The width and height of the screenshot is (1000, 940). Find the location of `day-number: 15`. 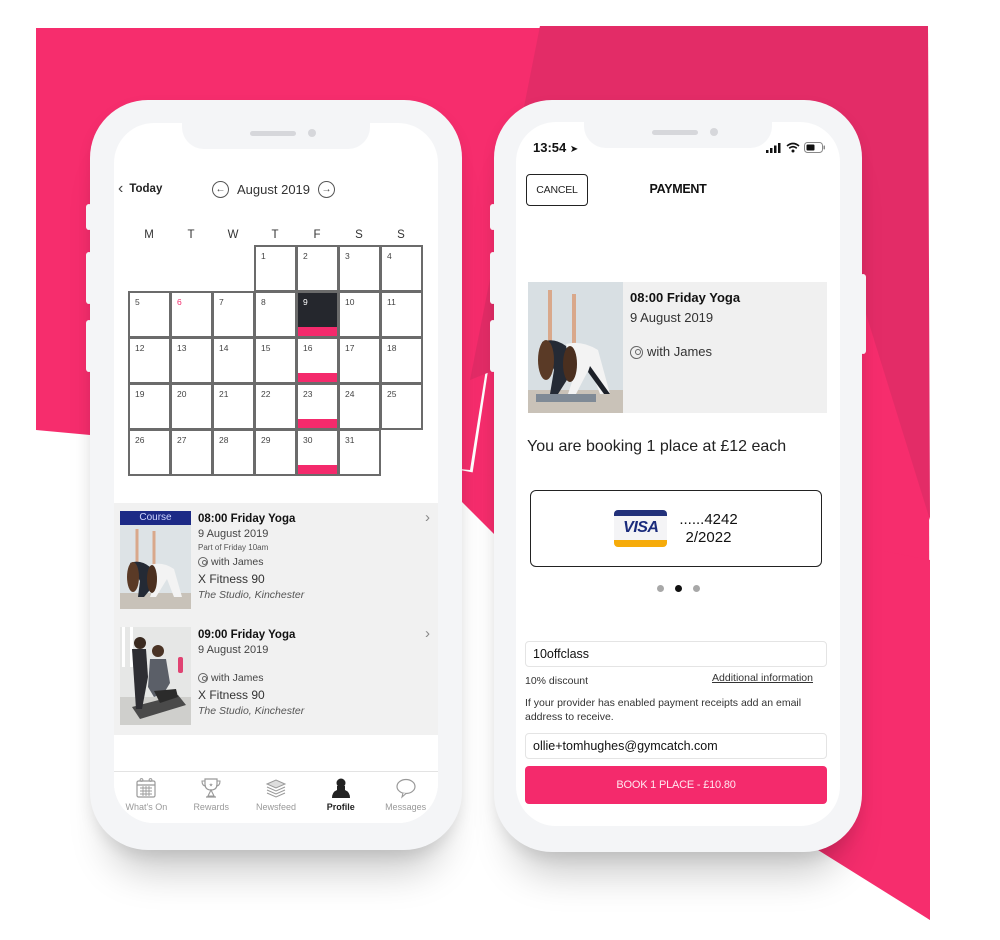

day-number: 15 is located at coordinates (266, 348).